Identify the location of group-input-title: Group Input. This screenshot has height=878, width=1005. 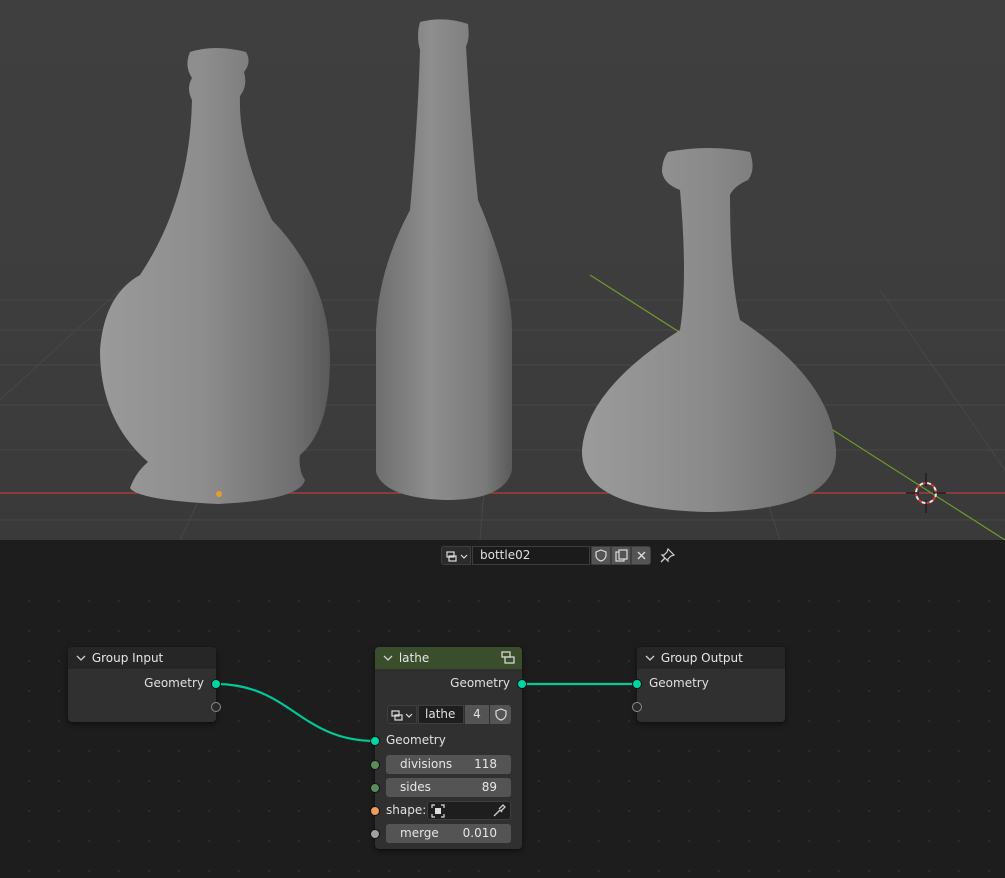
(127, 658).